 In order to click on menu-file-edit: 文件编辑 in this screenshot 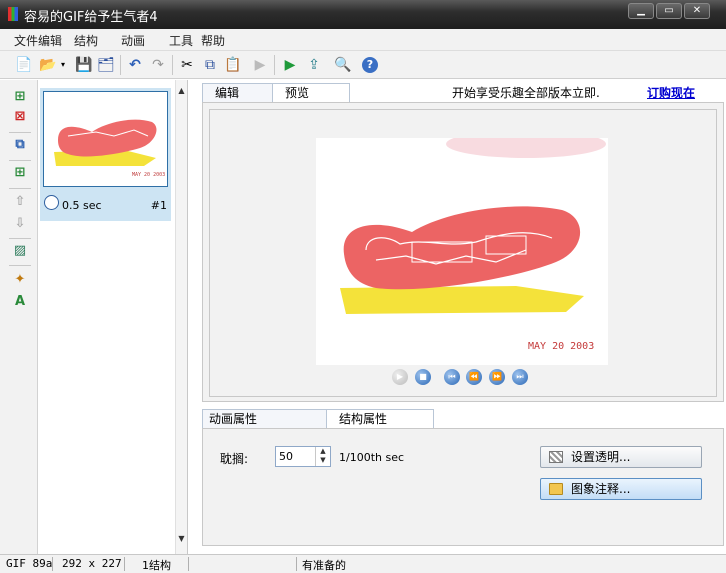, I will do `click(38, 40)`.